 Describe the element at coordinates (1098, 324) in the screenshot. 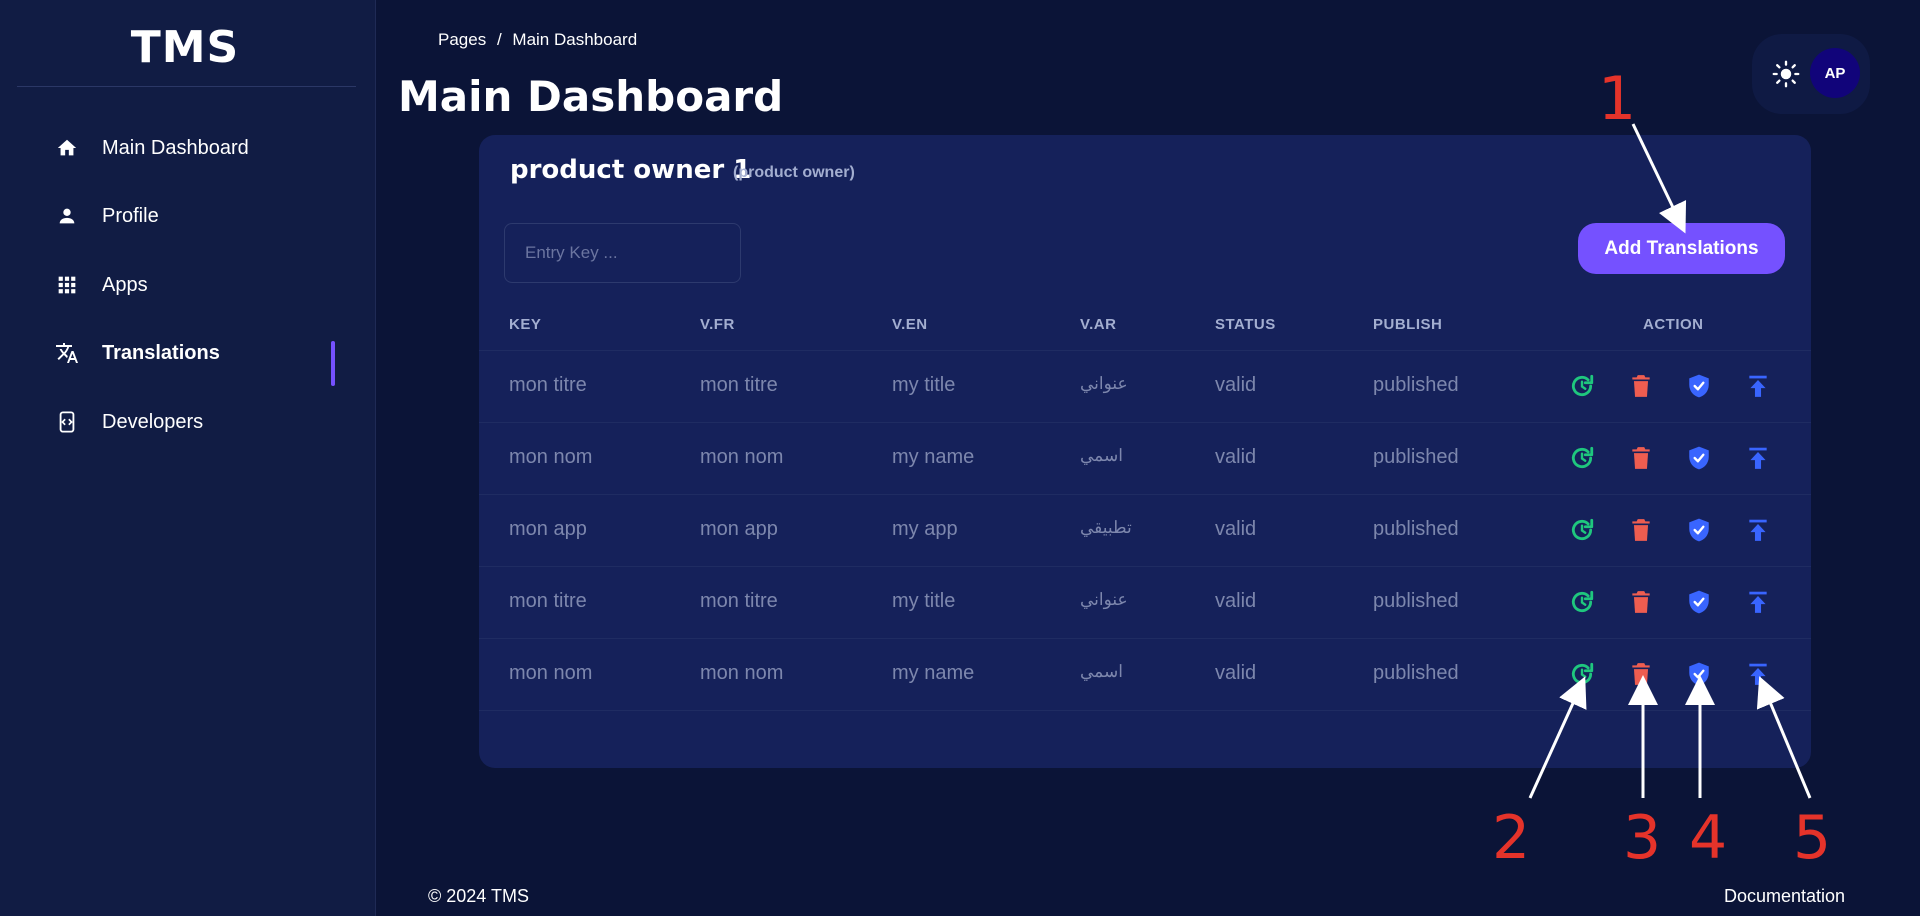

I see `column-header-var: V.AR` at that location.